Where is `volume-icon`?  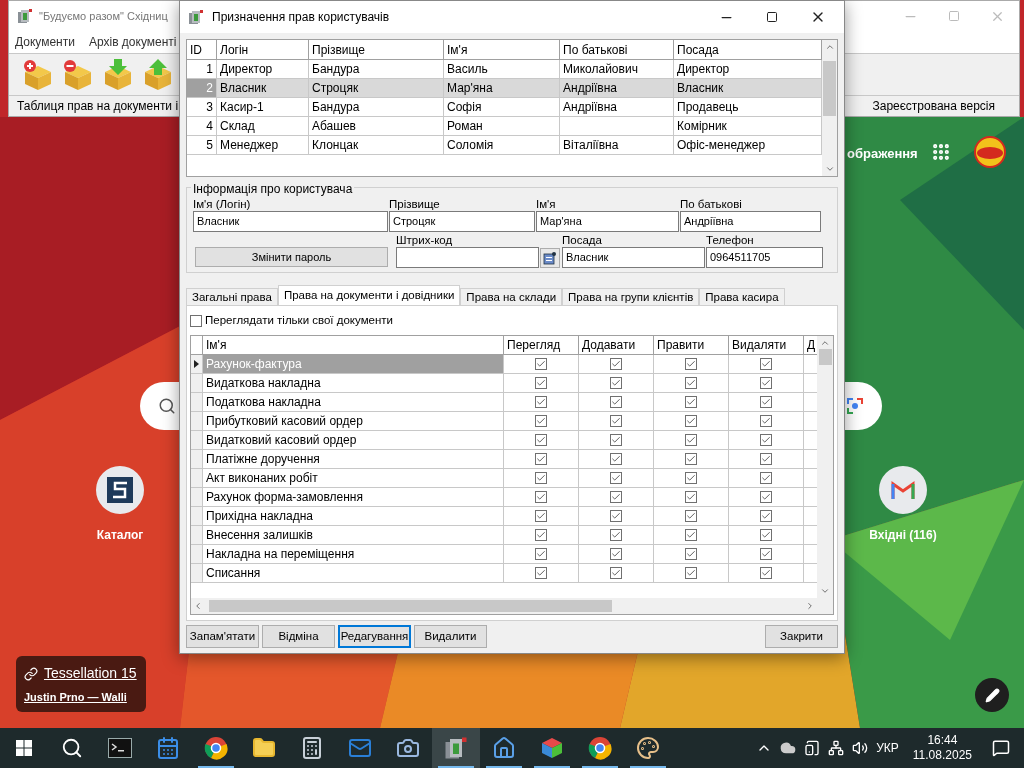
volume-icon is located at coordinates (860, 748).